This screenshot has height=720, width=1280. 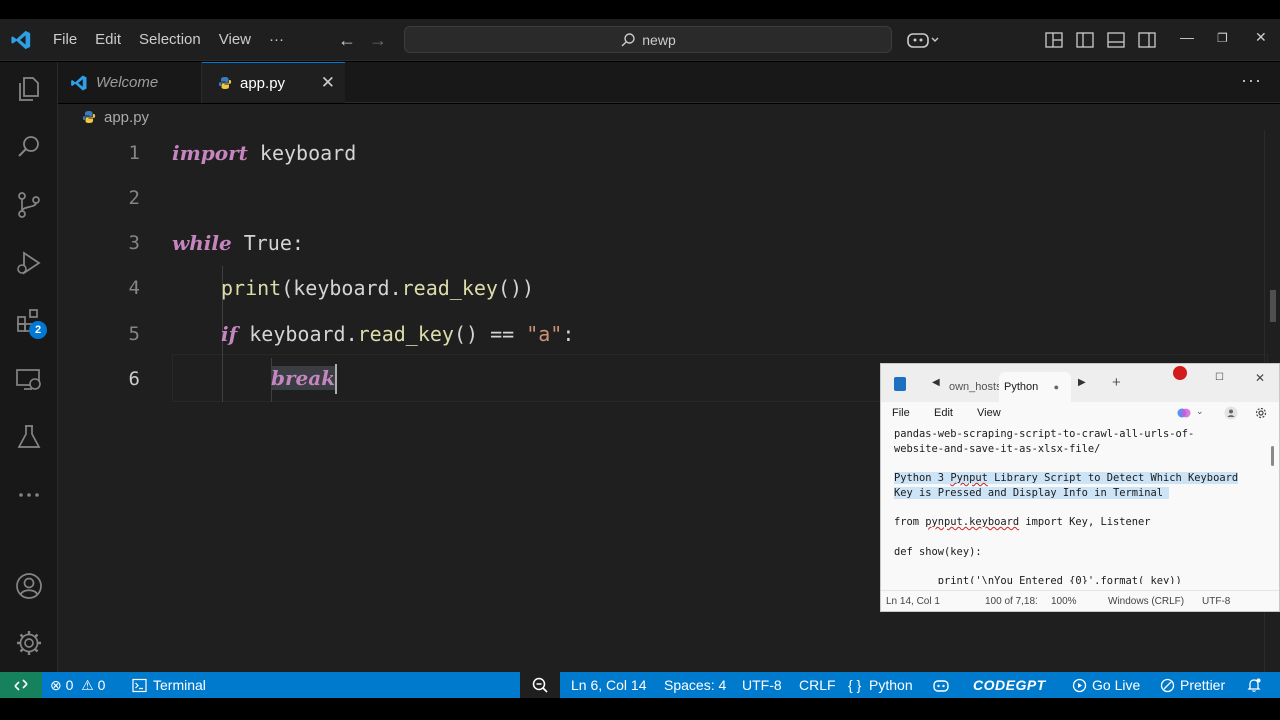 What do you see at coordinates (1085, 40) in the screenshot?
I see `toggle-primary-sidebar-icon` at bounding box center [1085, 40].